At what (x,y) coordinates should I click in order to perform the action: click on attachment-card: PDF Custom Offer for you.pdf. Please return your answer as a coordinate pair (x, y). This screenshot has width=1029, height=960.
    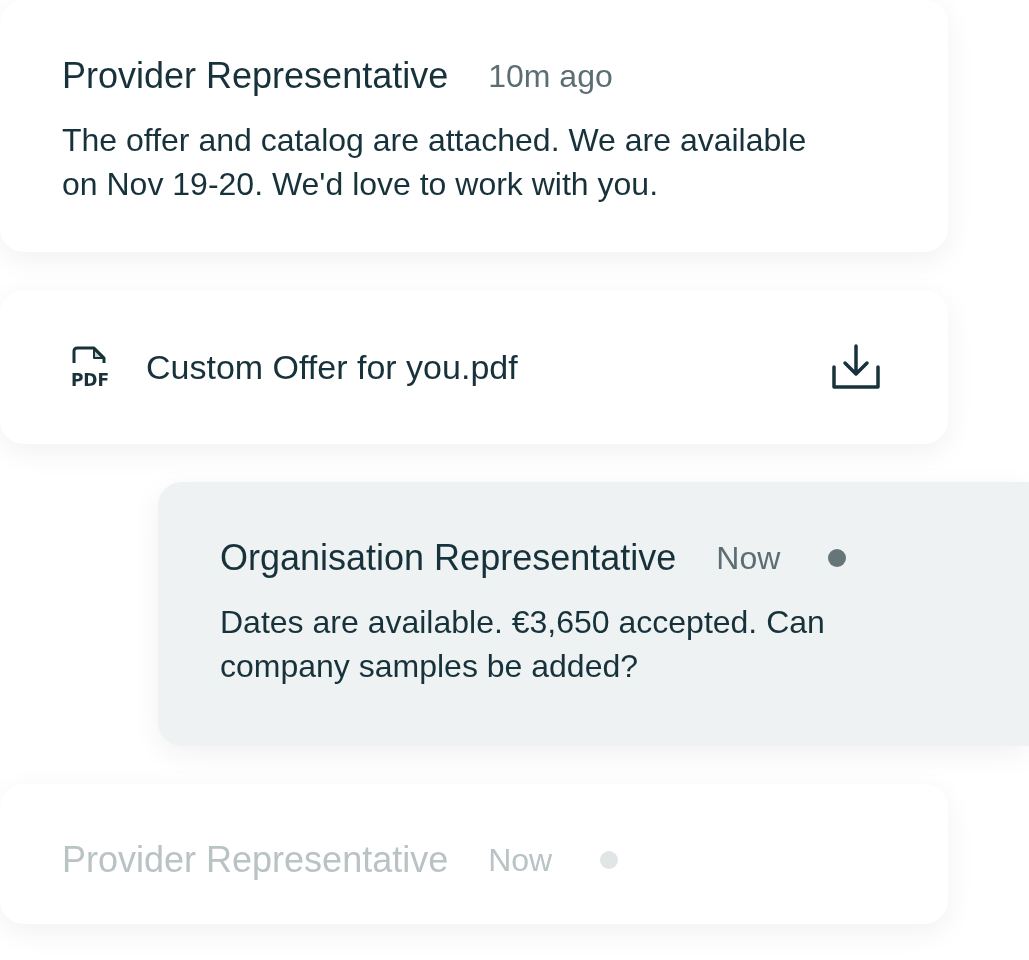
    Looking at the image, I should click on (474, 367).